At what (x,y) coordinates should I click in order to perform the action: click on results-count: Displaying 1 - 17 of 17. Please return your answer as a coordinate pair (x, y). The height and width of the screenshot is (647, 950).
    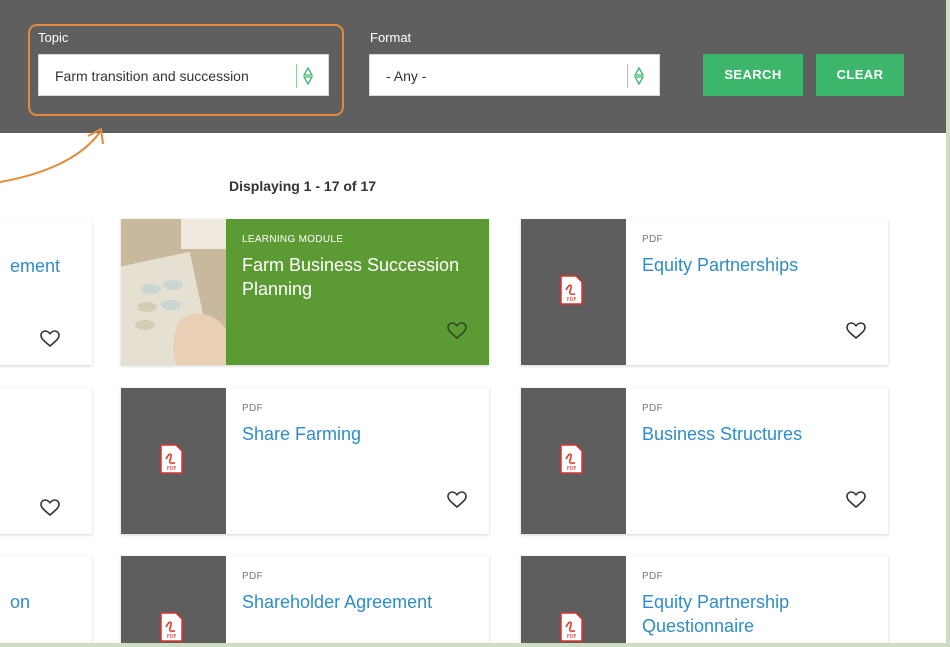
    Looking at the image, I should click on (303, 186).